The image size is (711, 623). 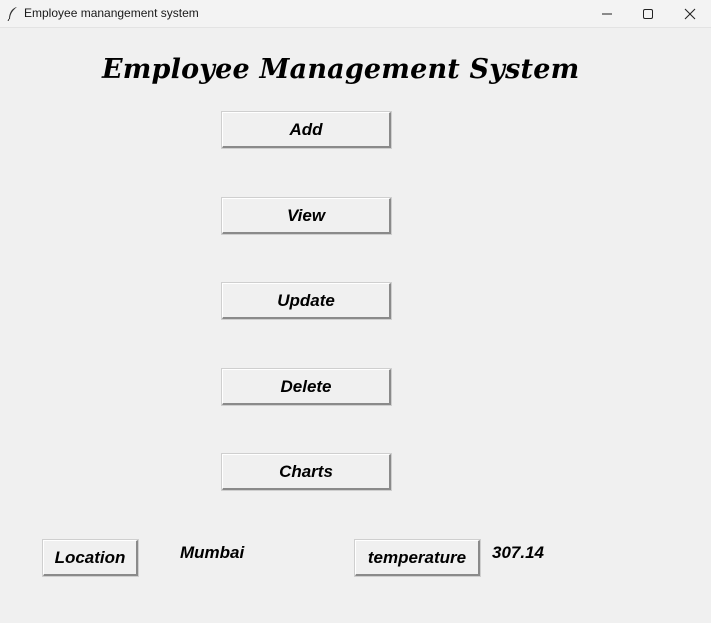 What do you see at coordinates (111, 13) in the screenshot?
I see `window-title: Employee manangement system` at bounding box center [111, 13].